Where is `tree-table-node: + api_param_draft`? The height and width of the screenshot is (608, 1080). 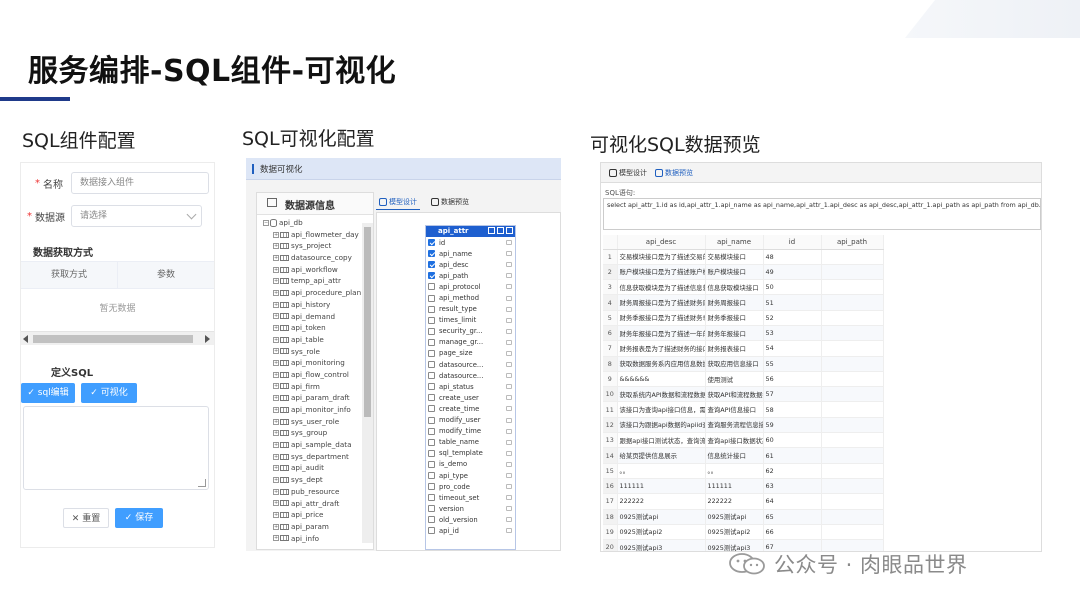
tree-table-node: + api_param_draft is located at coordinates (310, 398).